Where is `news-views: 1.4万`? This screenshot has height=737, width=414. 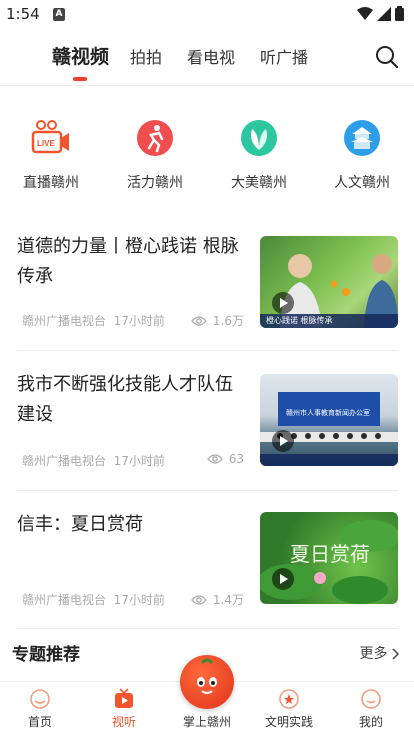
news-views: 1.4万 is located at coordinates (217, 599).